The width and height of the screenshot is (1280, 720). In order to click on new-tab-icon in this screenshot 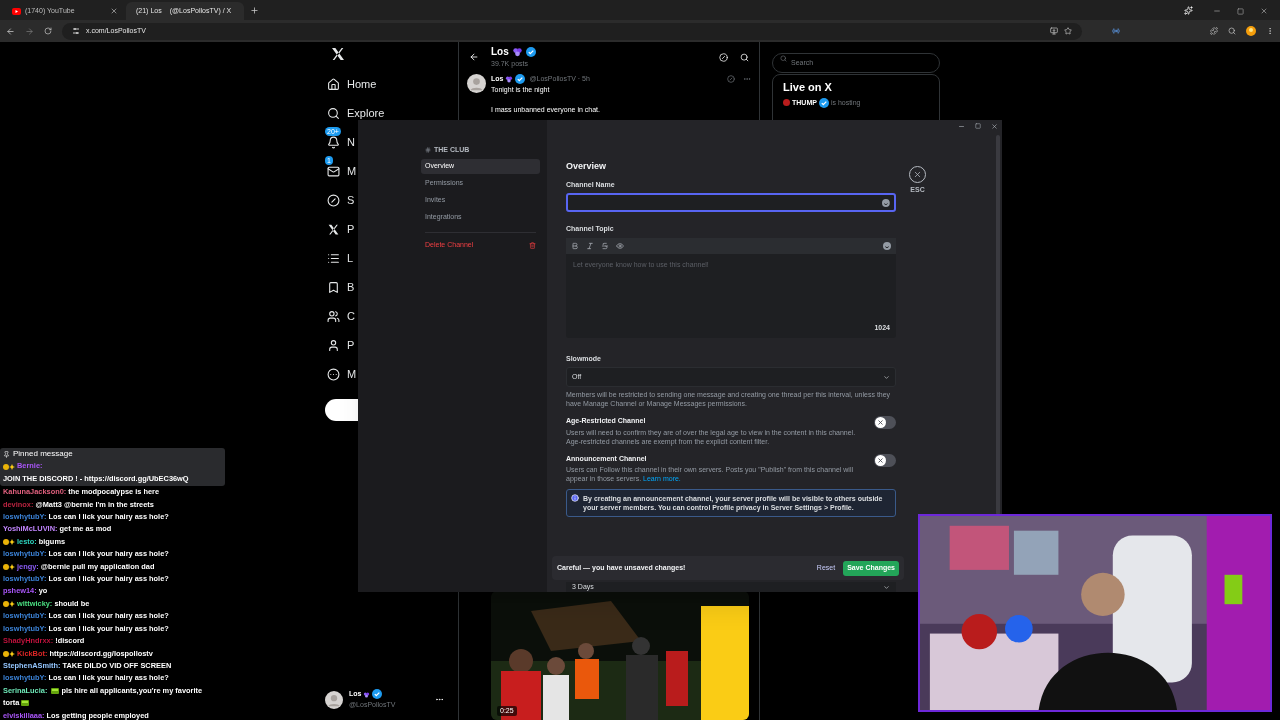, I will do `click(254, 10)`.